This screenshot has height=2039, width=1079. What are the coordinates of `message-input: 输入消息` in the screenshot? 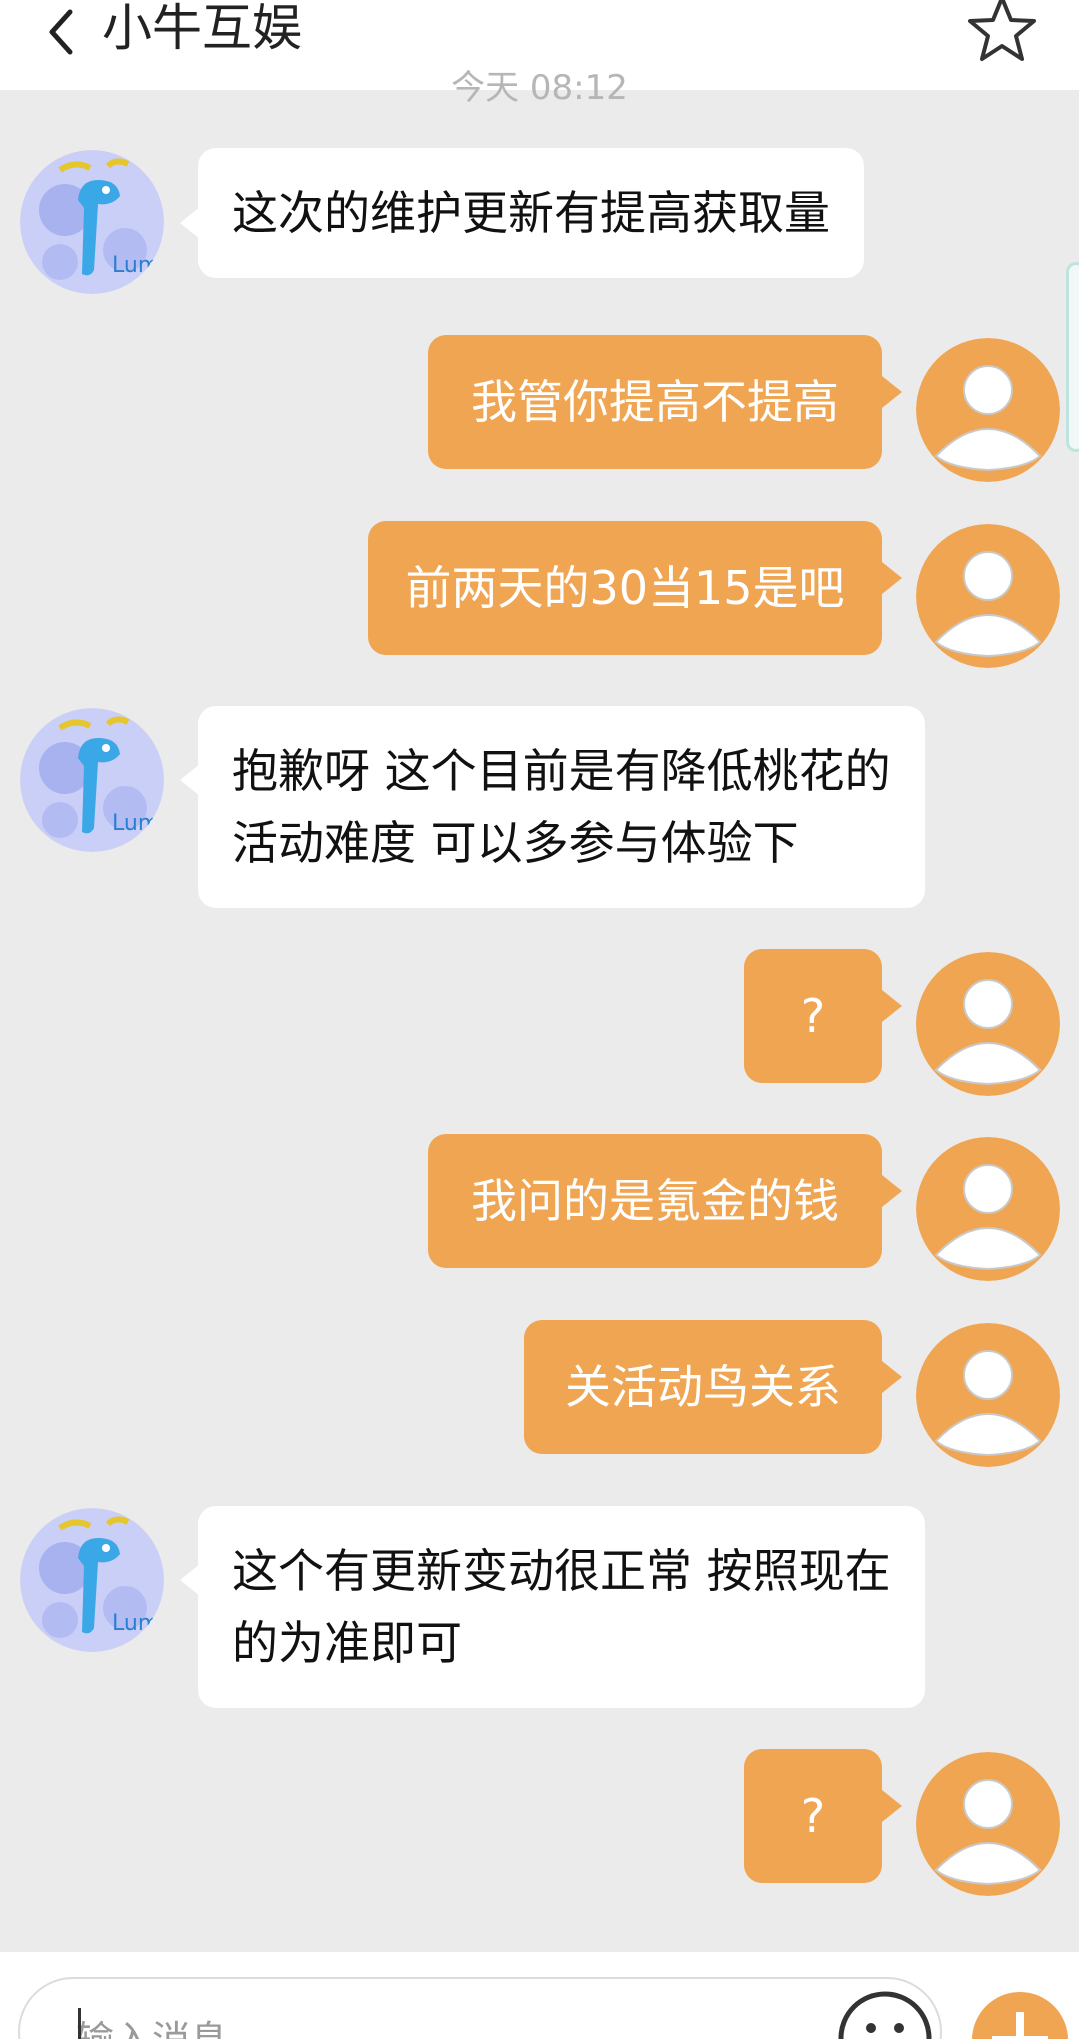 It's located at (480, 2008).